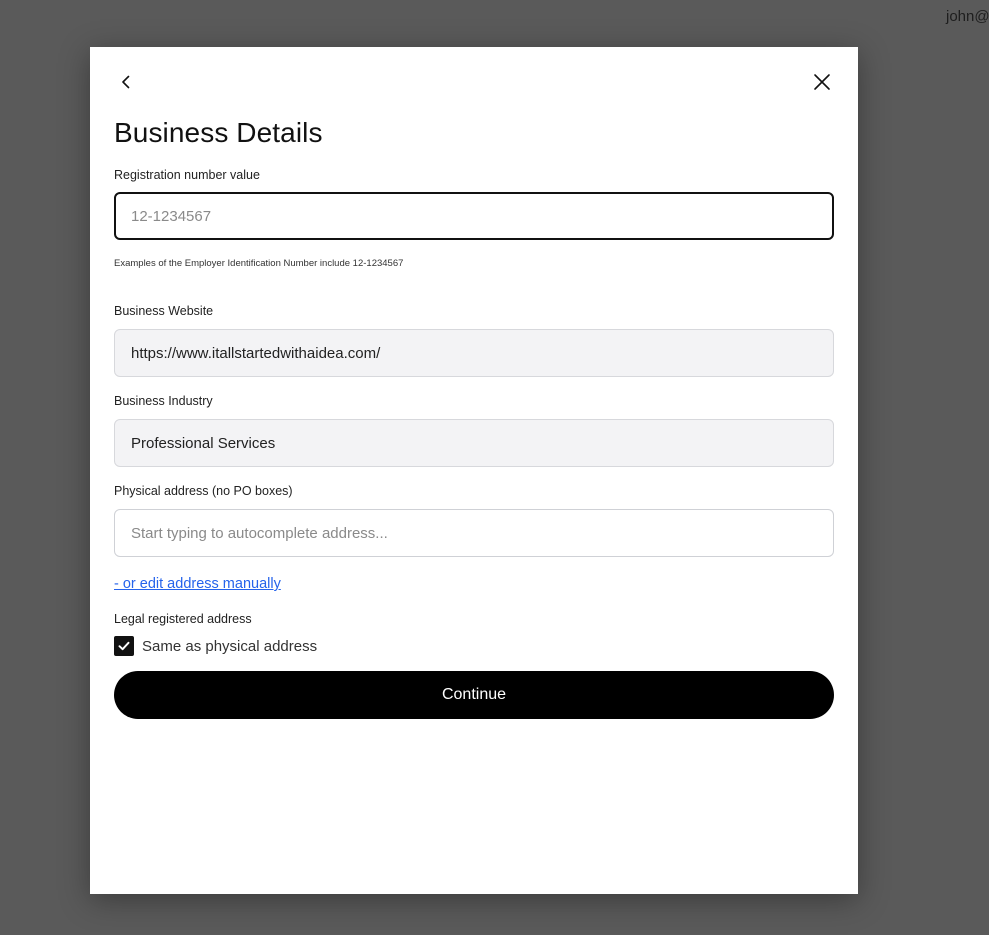 The image size is (989, 935). What do you see at coordinates (230, 646) in the screenshot?
I see `same-as-physical-label: Same as physical address` at bounding box center [230, 646].